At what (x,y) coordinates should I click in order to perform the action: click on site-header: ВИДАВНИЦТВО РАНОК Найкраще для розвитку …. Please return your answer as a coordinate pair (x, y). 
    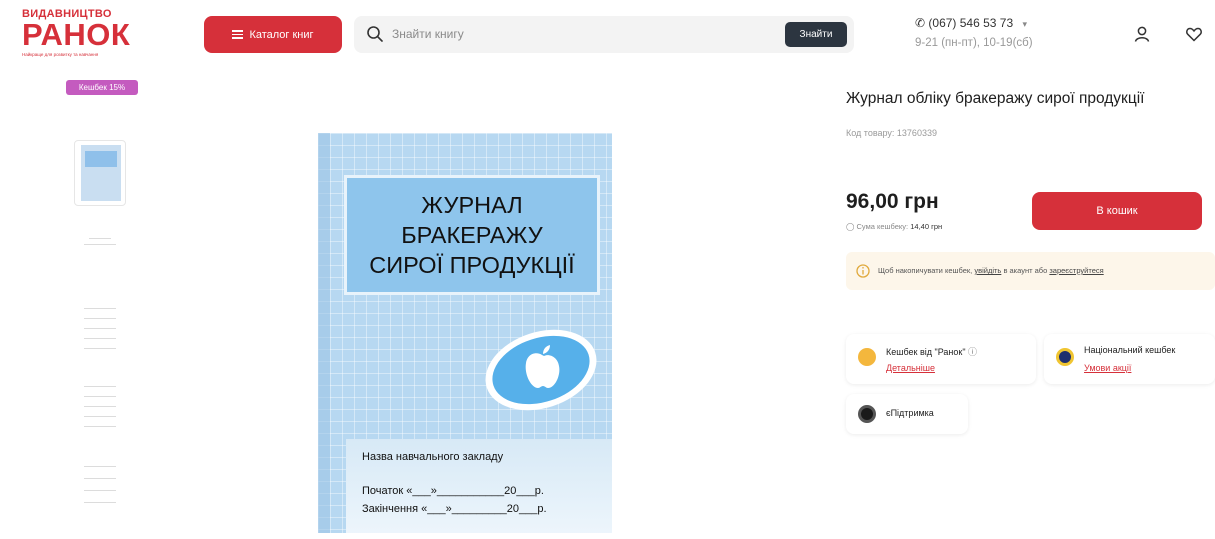
    Looking at the image, I should click on (607, 40).